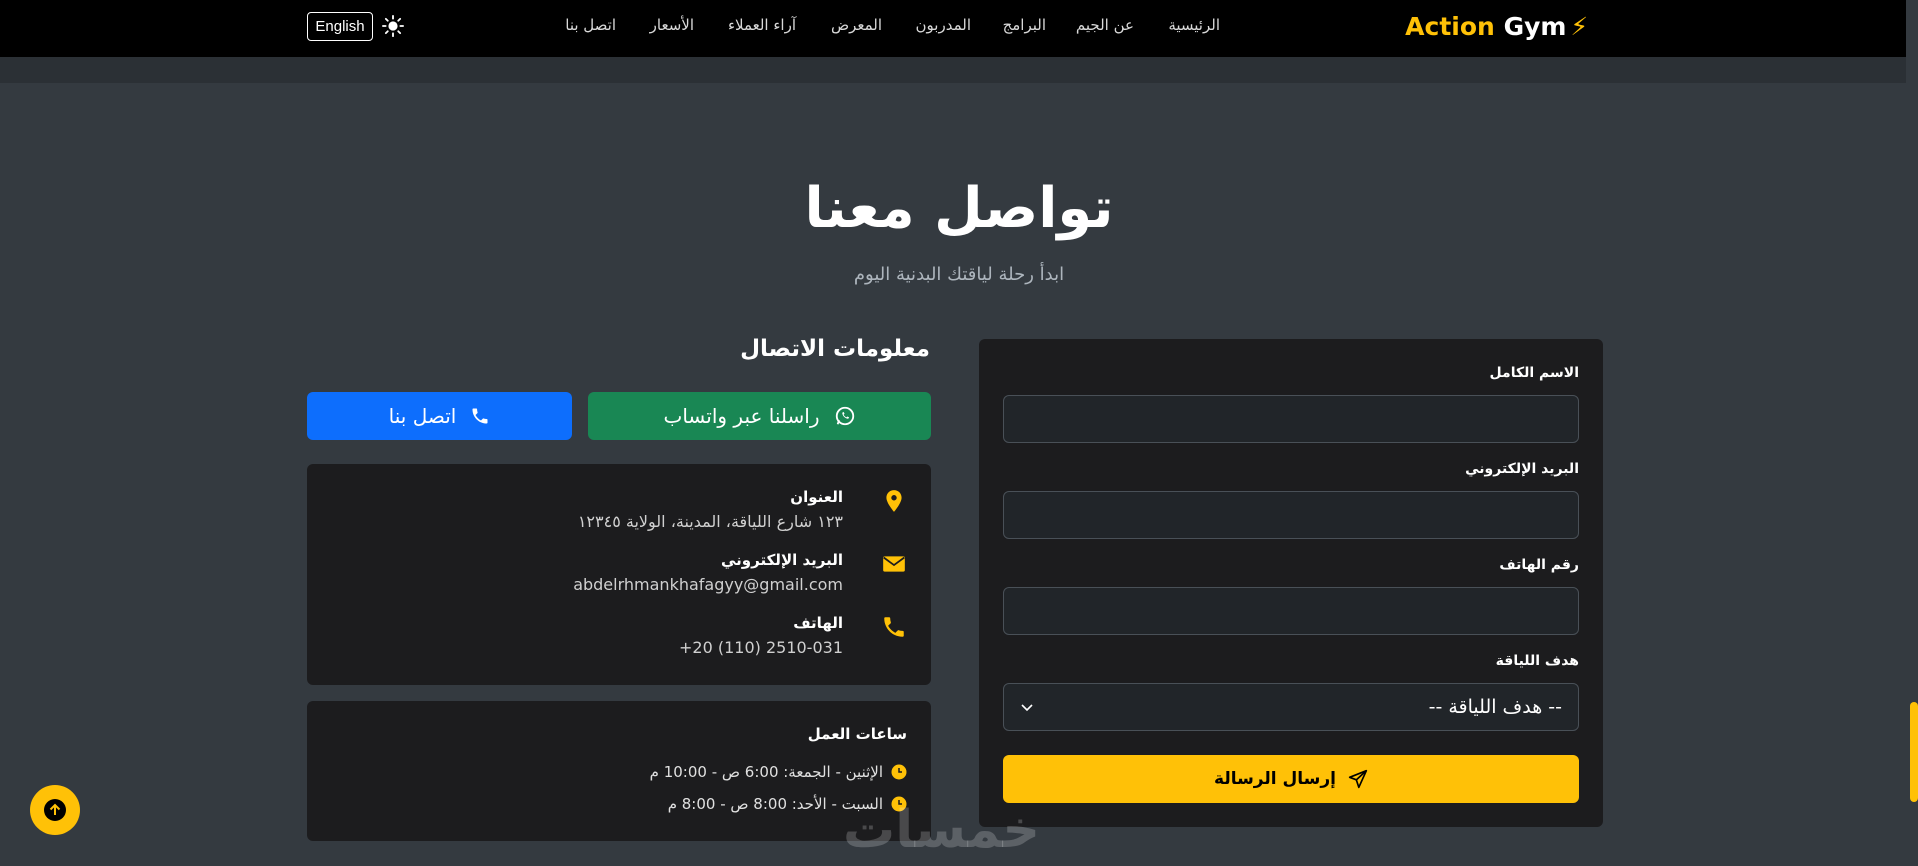  I want to click on navbar-shadow, so click(953, 70).